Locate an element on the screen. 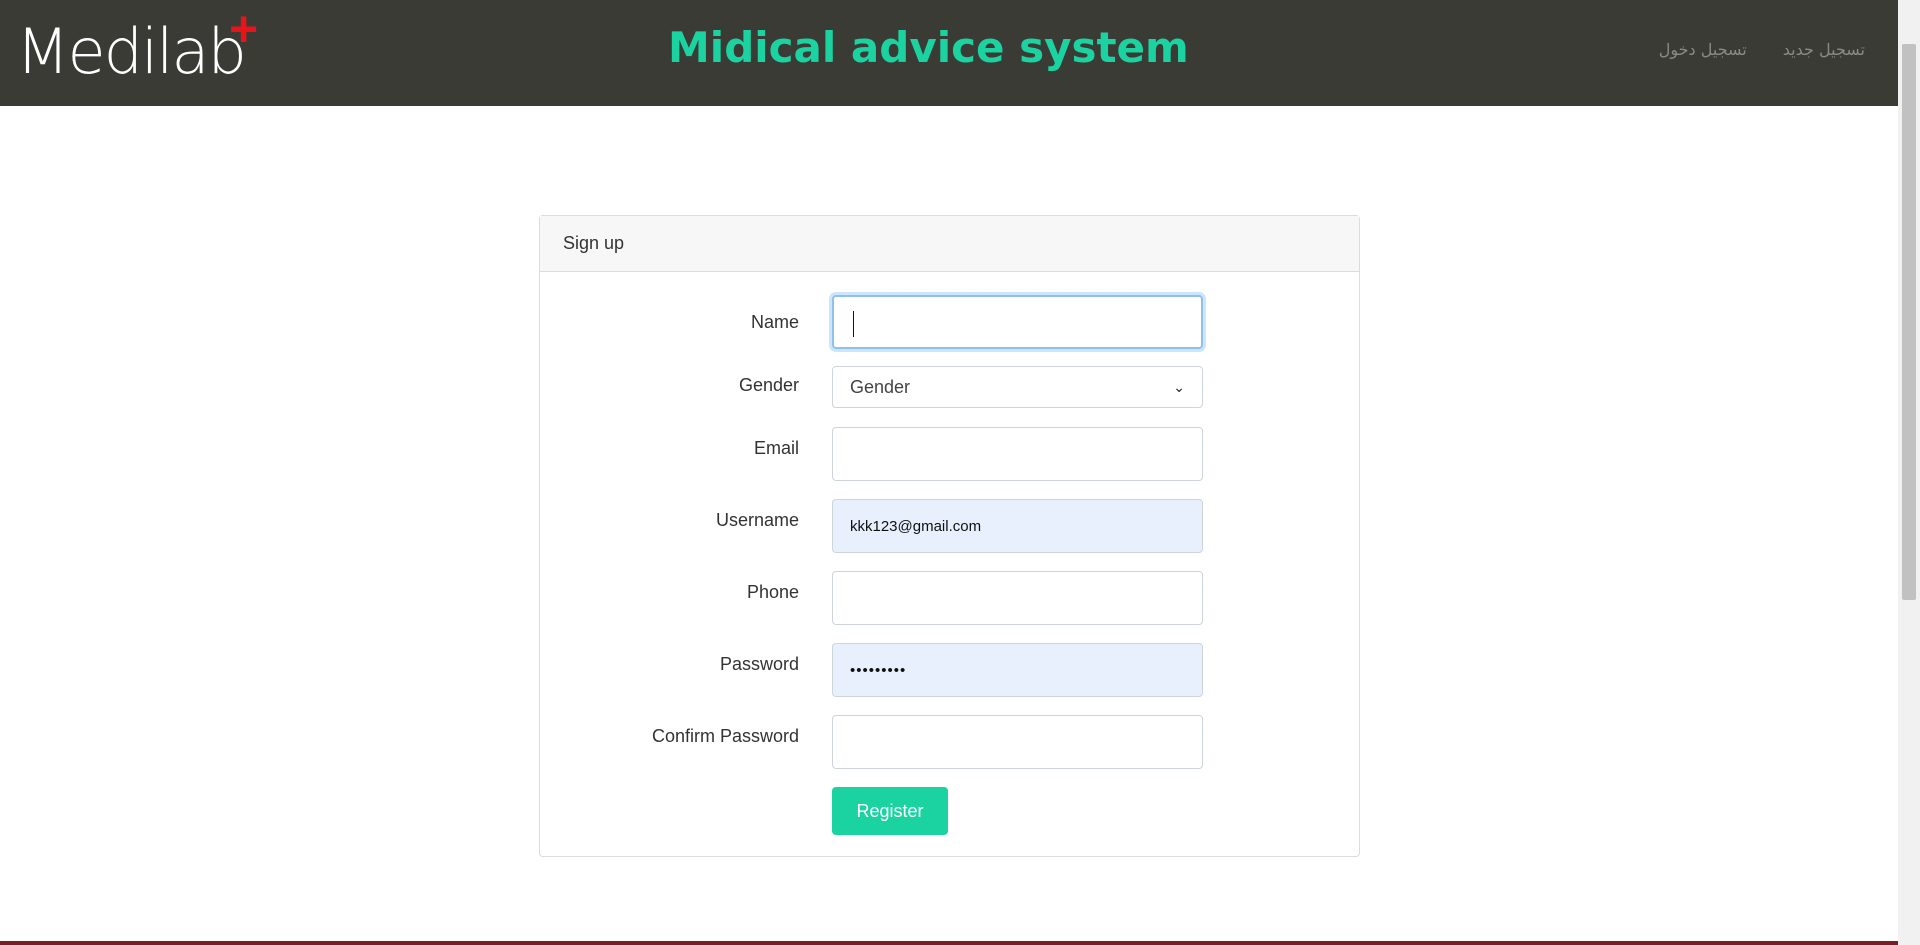 This screenshot has height=945, width=1920. chevron-down-icon: ⌄ is located at coordinates (1179, 386).